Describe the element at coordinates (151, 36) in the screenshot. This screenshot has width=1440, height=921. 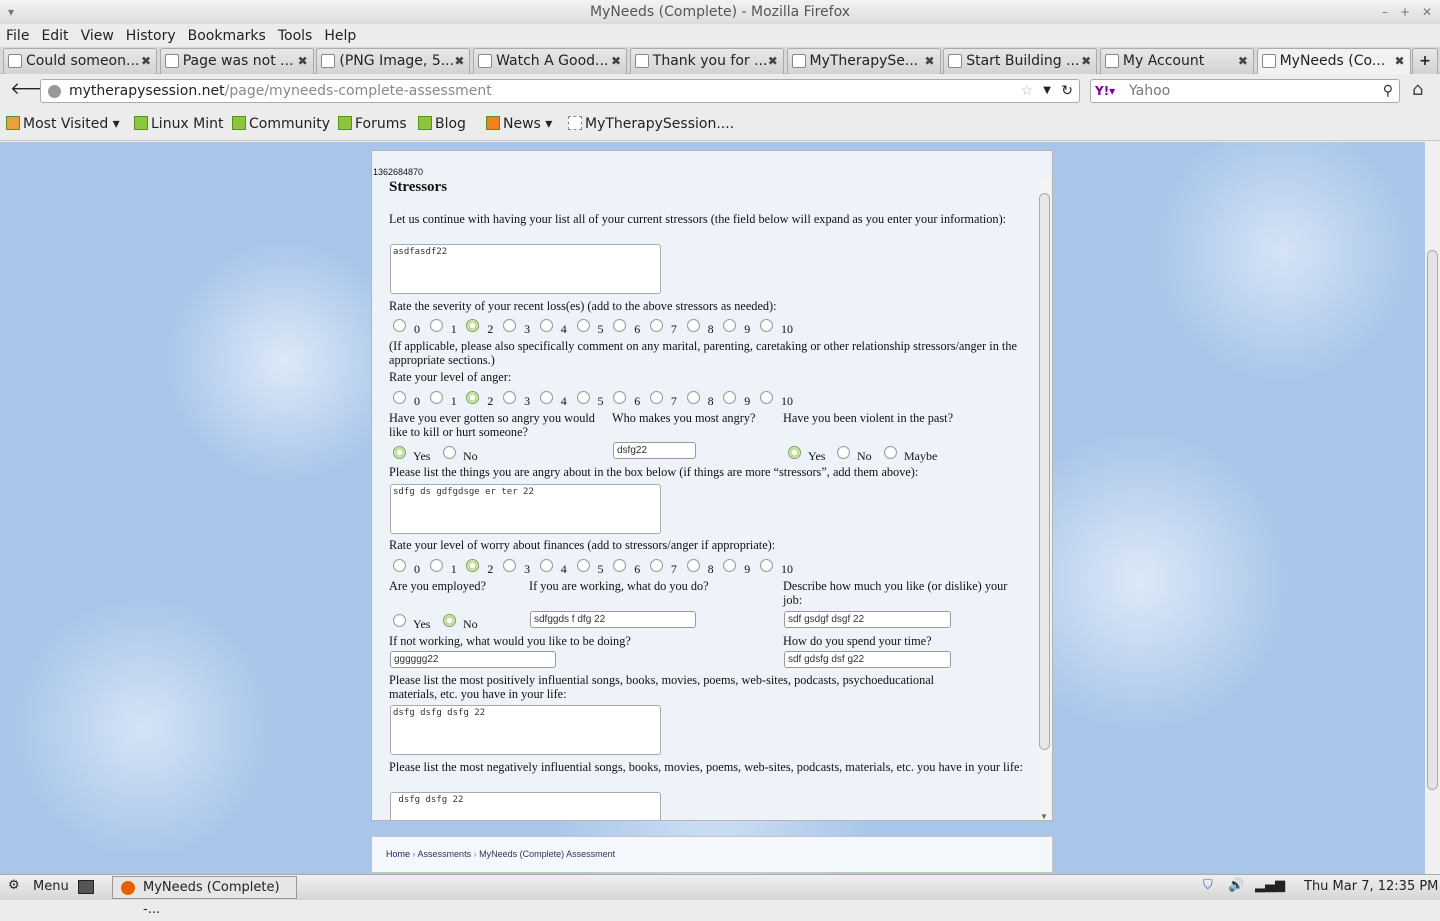
I see `menu-history: History` at that location.